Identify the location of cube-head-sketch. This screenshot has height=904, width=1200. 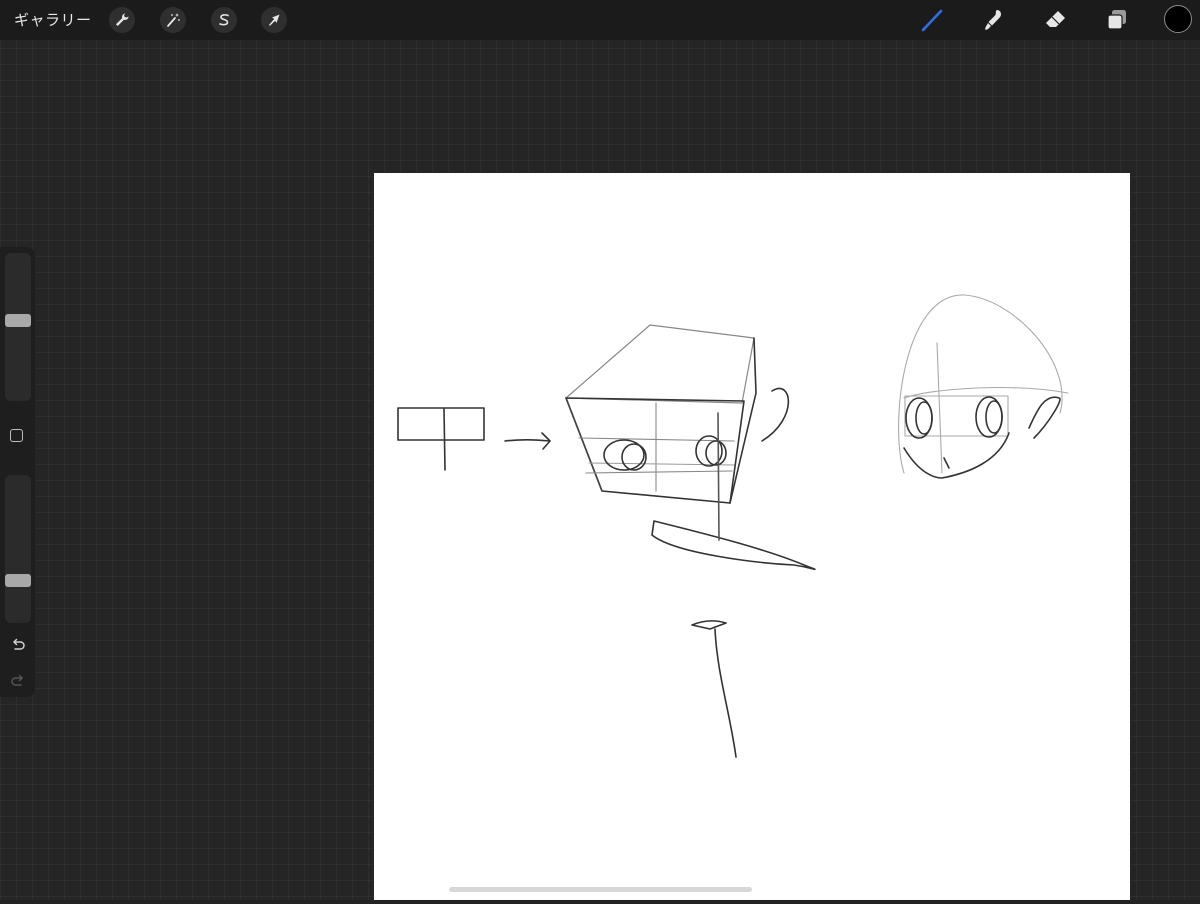
(690, 447).